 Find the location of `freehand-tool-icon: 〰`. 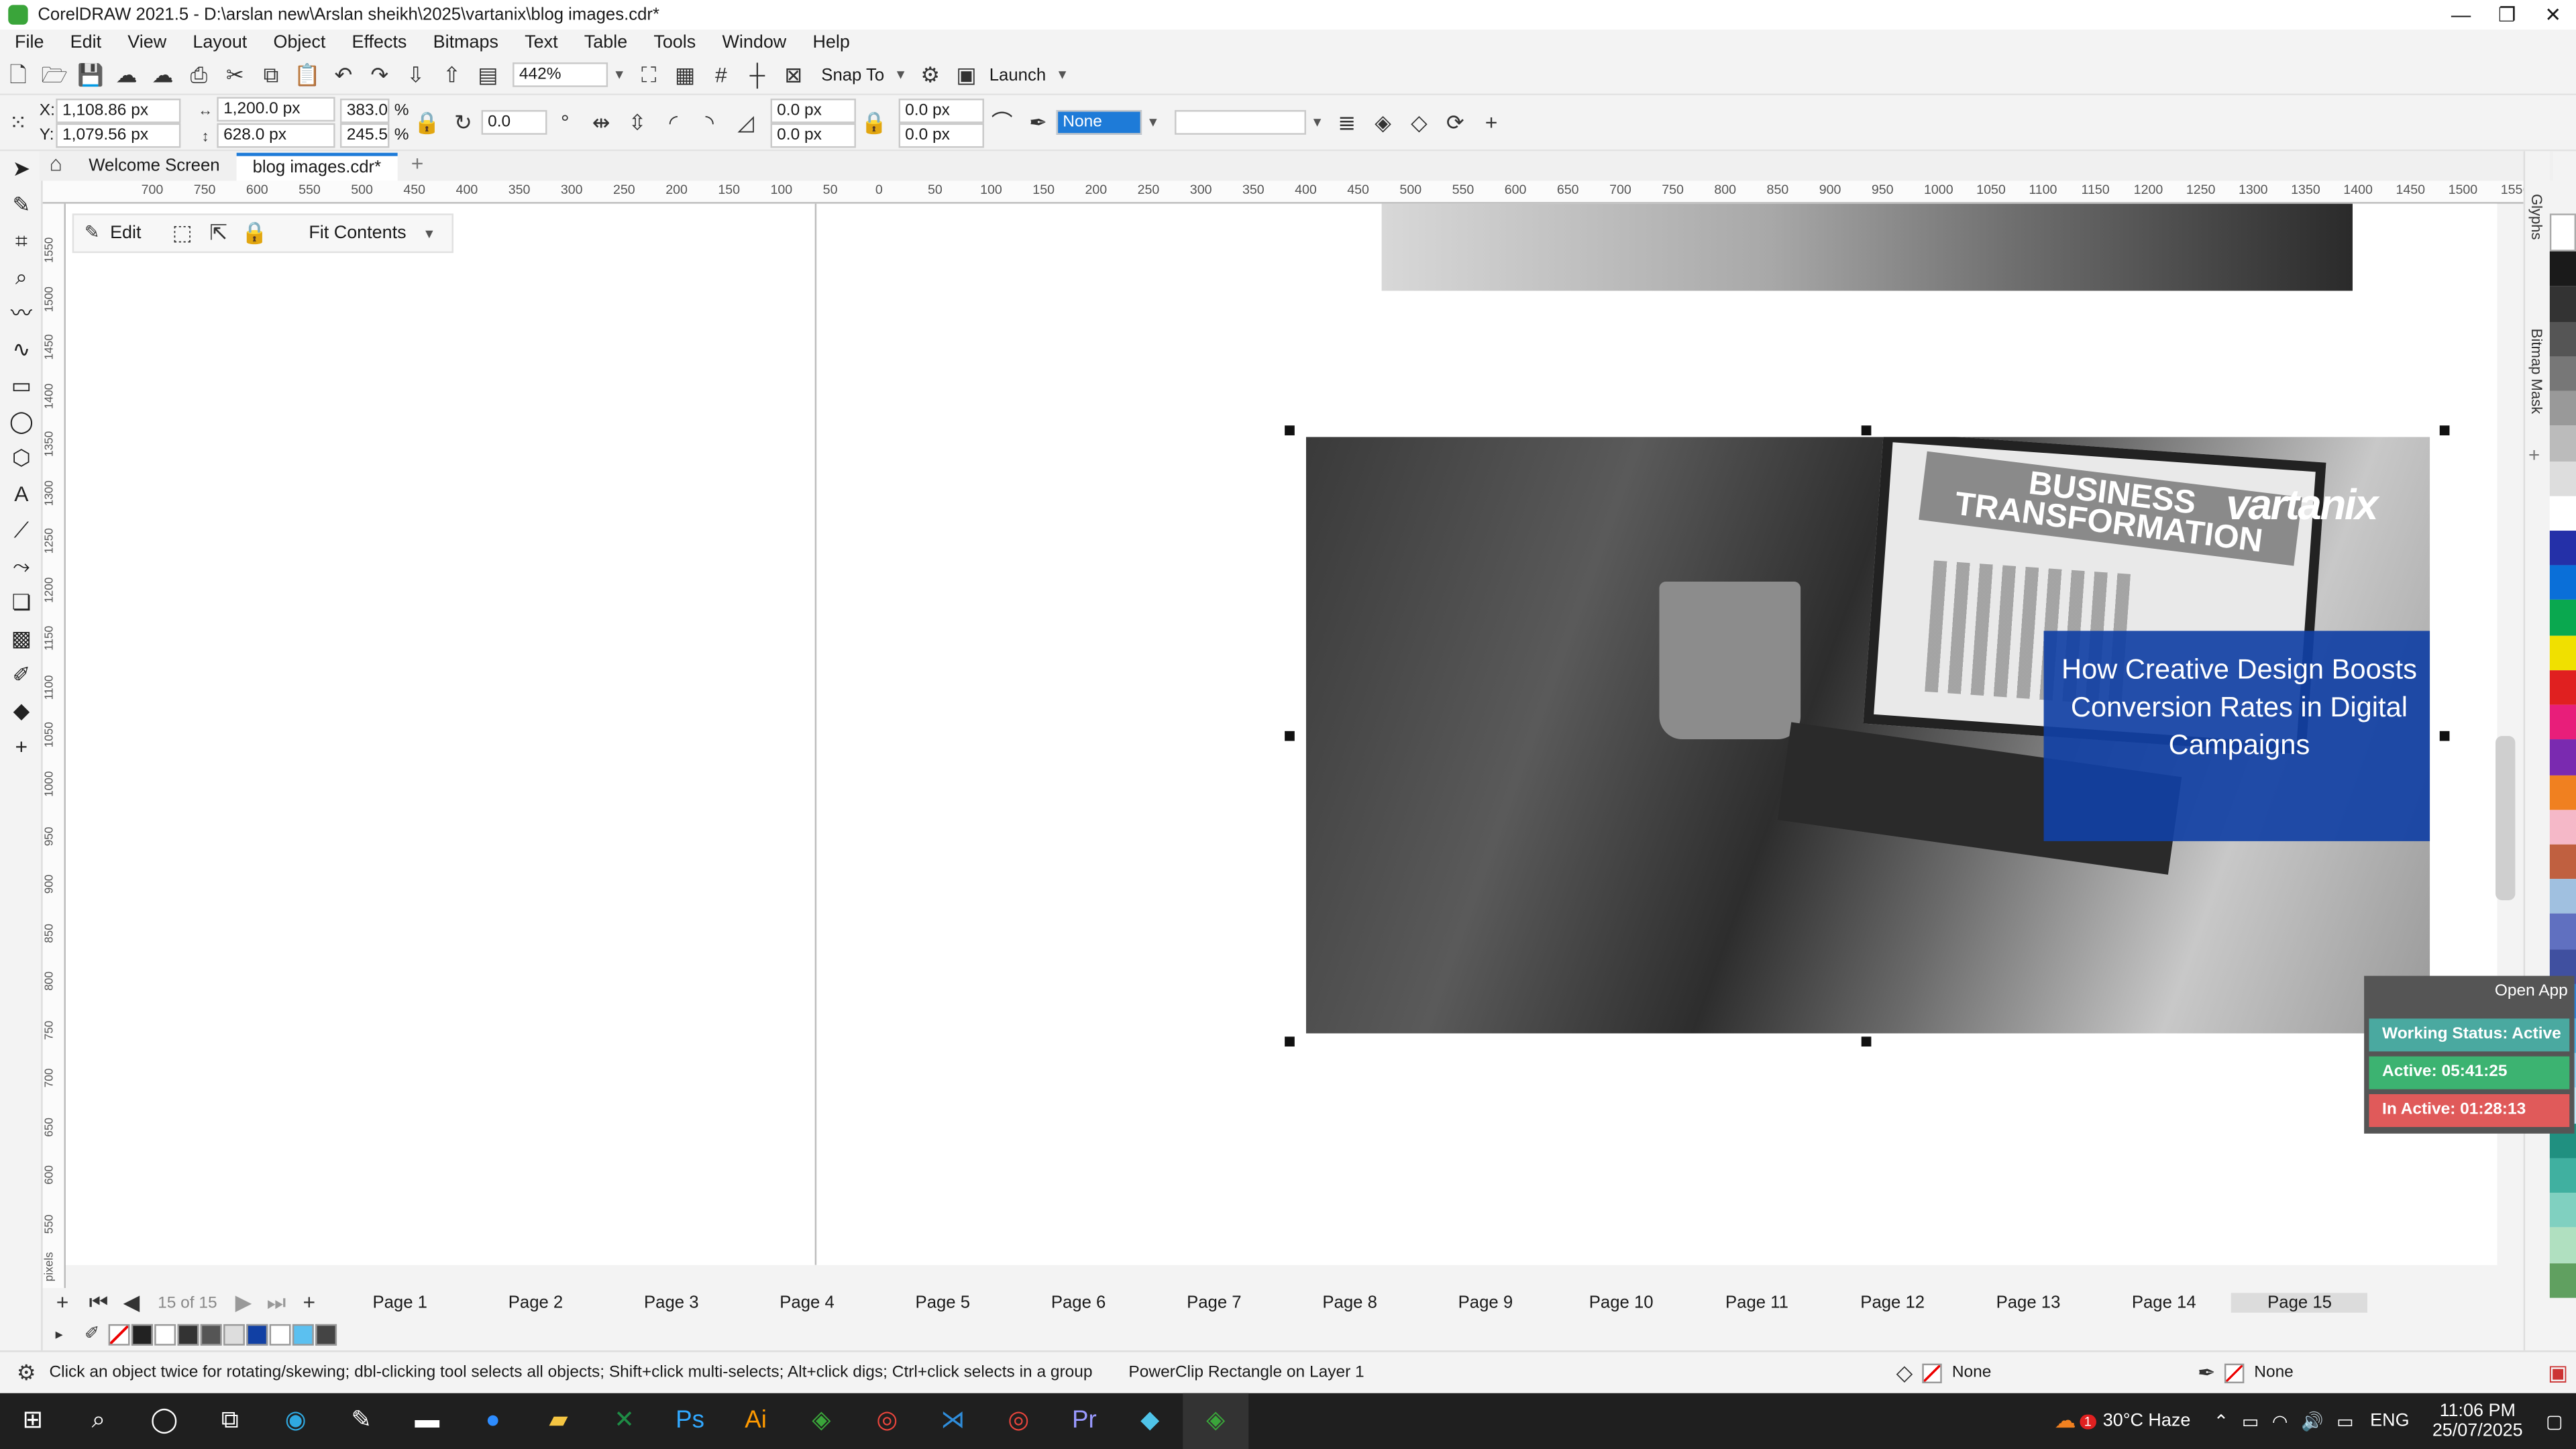

freehand-tool-icon: 〰 is located at coordinates (21, 314).